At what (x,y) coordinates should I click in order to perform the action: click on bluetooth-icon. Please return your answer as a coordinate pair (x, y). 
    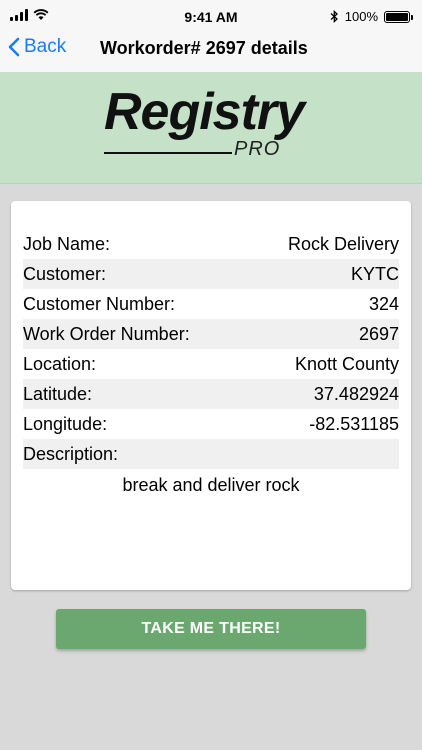
    Looking at the image, I should click on (334, 16).